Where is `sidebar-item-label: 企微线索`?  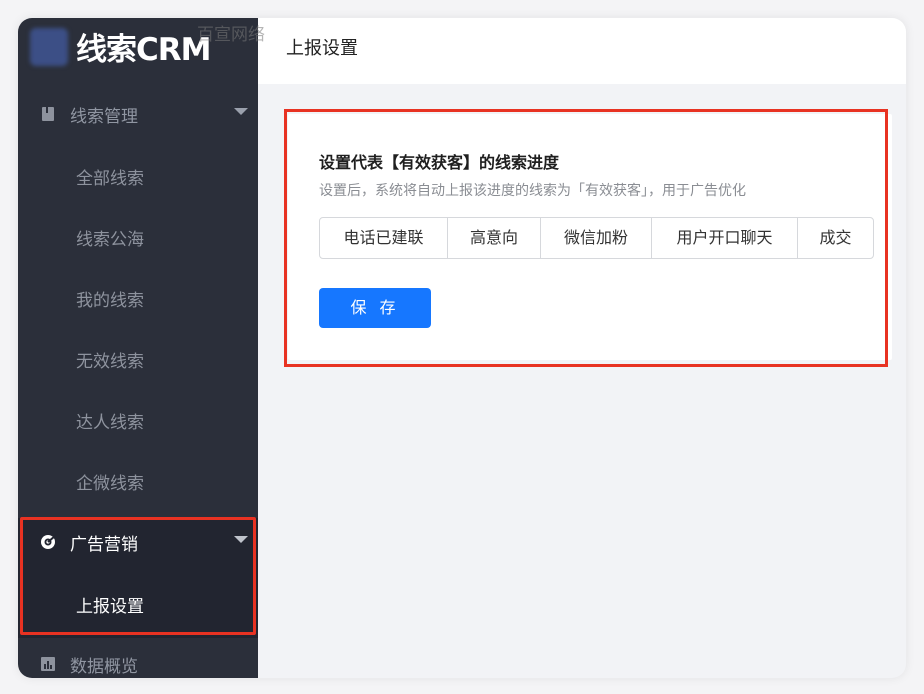
sidebar-item-label: 企微线索 is located at coordinates (110, 484).